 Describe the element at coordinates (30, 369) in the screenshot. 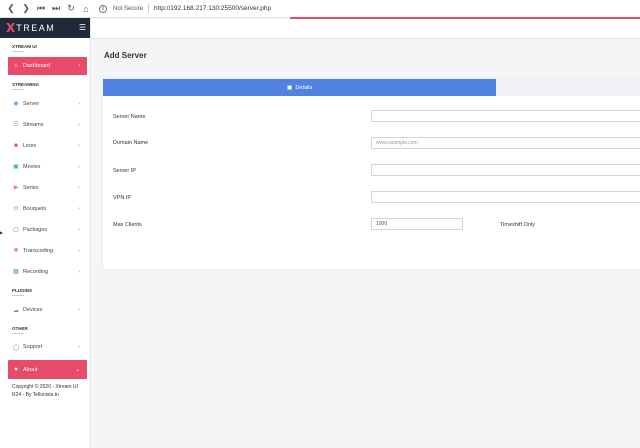

I see `sidebar-item-label: About` at that location.